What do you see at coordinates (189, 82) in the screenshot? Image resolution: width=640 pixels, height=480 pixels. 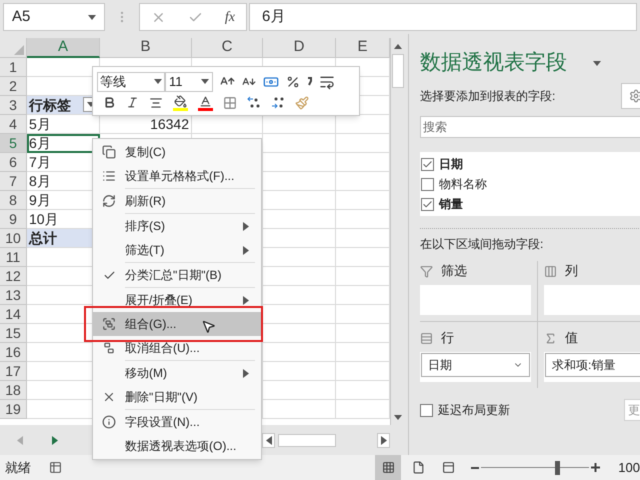 I see `font-size-dropdown: 11` at bounding box center [189, 82].